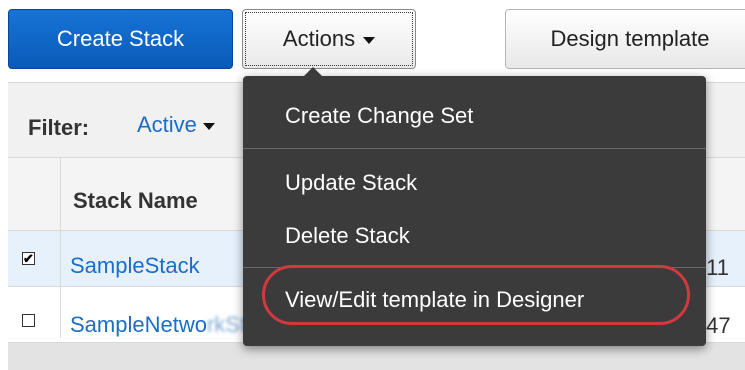 This screenshot has width=745, height=370. I want to click on filter-dropdown: Active, so click(176, 125).